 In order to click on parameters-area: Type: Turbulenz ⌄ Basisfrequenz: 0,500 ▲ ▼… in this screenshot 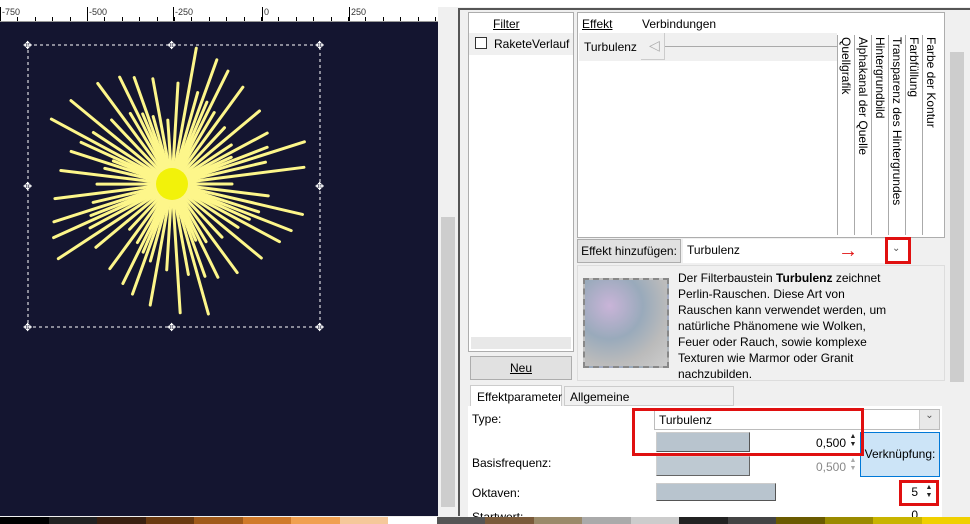, I will do `click(705, 465)`.